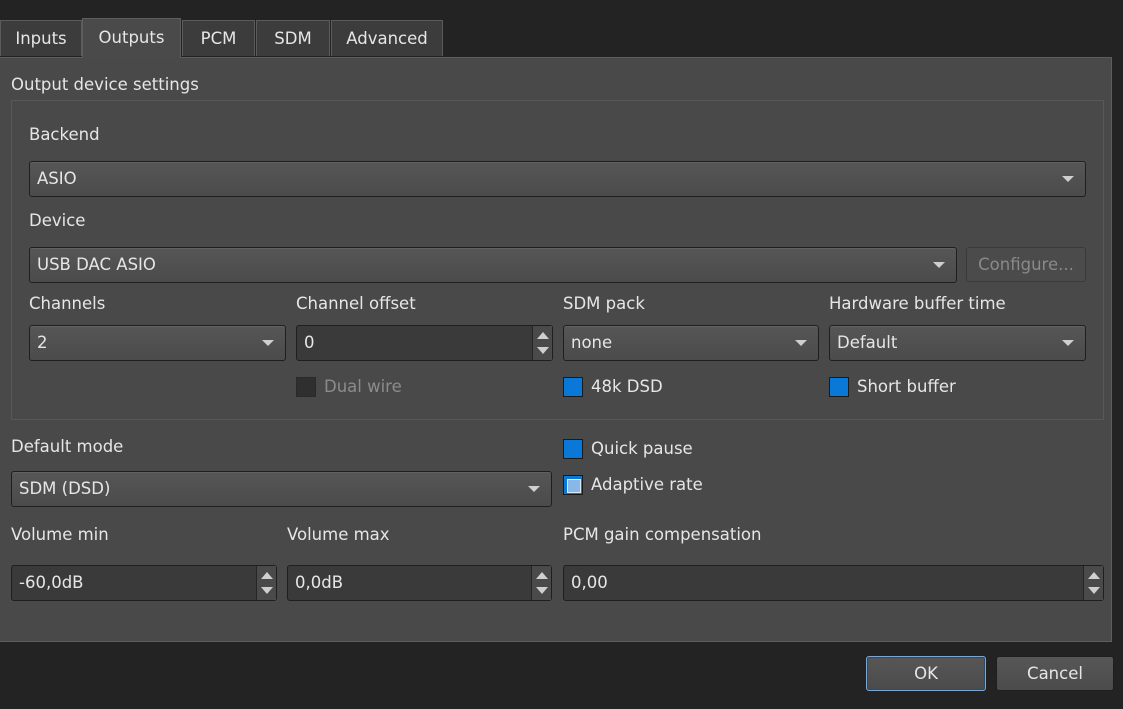  I want to click on channel-offset-spinbox: 0, so click(424, 343).